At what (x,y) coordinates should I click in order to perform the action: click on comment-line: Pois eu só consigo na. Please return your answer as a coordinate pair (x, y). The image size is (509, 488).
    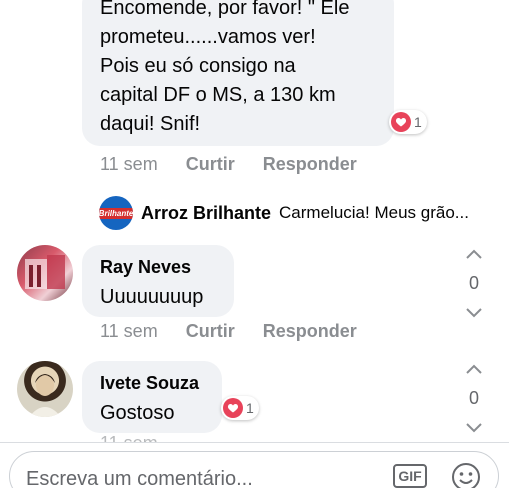
    Looking at the image, I should click on (198, 66).